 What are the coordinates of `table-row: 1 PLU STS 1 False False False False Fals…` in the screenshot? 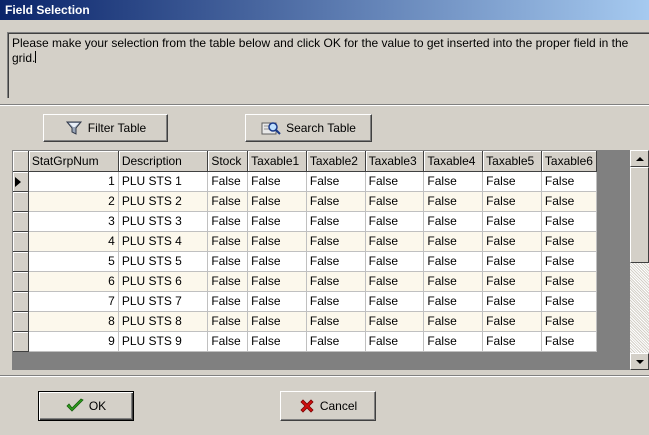 It's located at (305, 181).